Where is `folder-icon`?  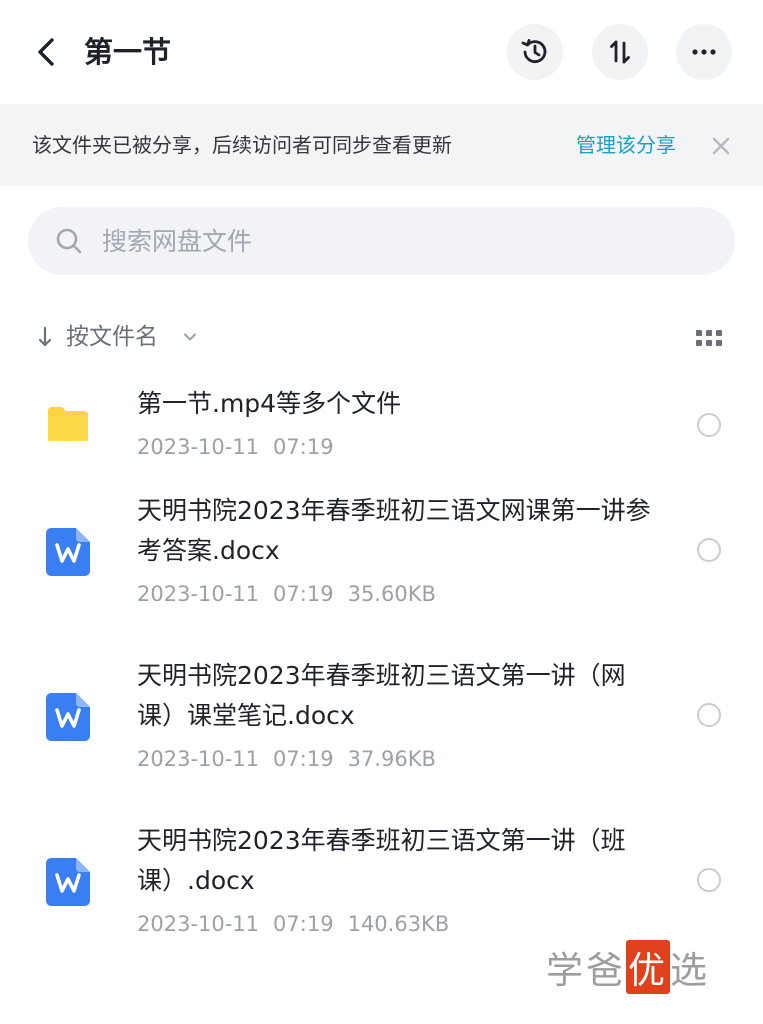
folder-icon is located at coordinates (68, 424).